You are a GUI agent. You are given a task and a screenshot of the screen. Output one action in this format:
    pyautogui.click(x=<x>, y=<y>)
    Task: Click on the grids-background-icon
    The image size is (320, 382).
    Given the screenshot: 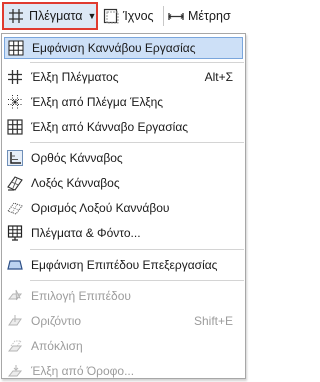 What is the action you would take?
    pyautogui.click(x=15, y=233)
    